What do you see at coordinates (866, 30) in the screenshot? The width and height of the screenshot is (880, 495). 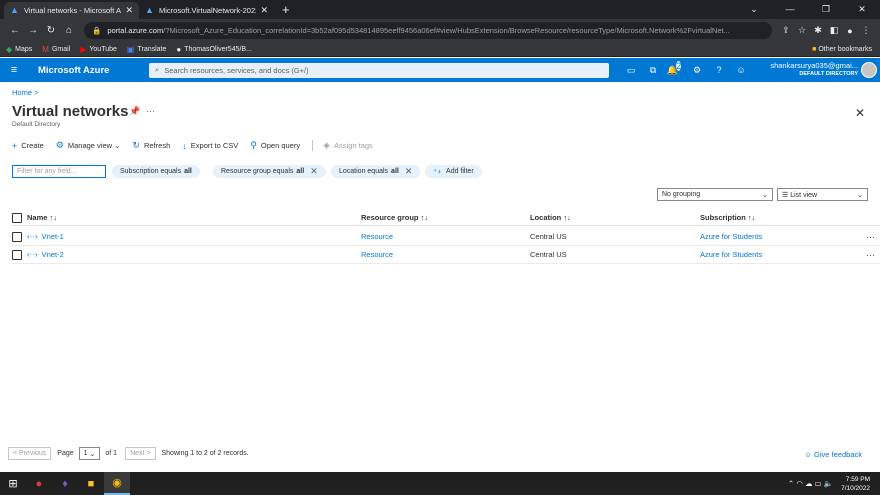 I see `chrome-menu-icon: ⋮` at bounding box center [866, 30].